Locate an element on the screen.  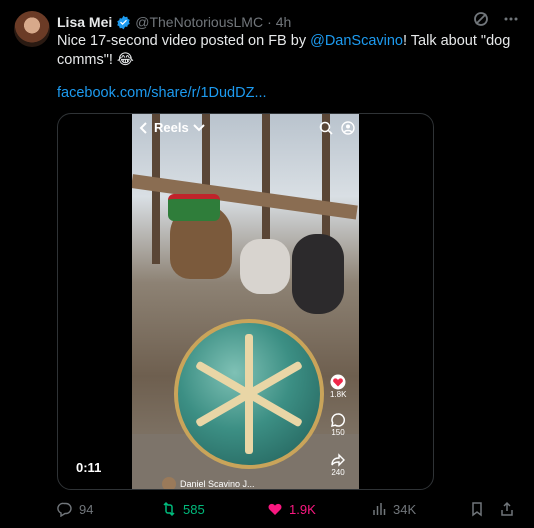
heart-icon is located at coordinates (338, 382).